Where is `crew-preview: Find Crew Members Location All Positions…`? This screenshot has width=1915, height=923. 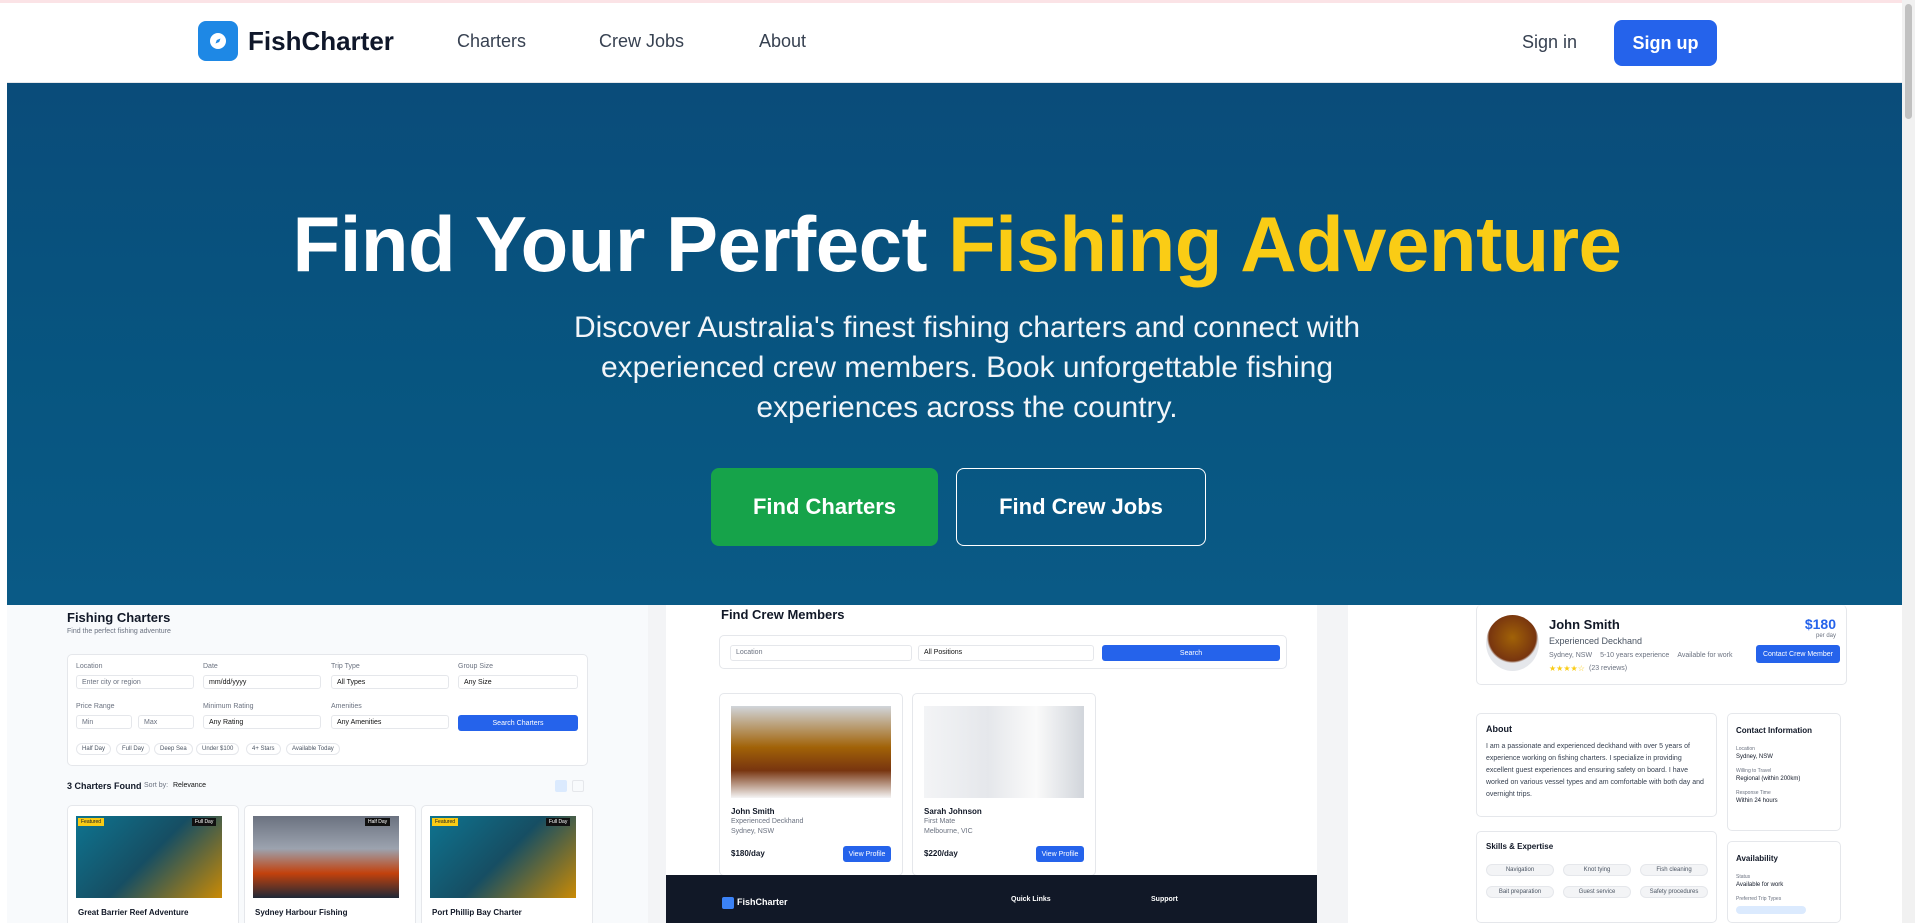 crew-preview: Find Crew Members Location All Positions… is located at coordinates (998, 764).